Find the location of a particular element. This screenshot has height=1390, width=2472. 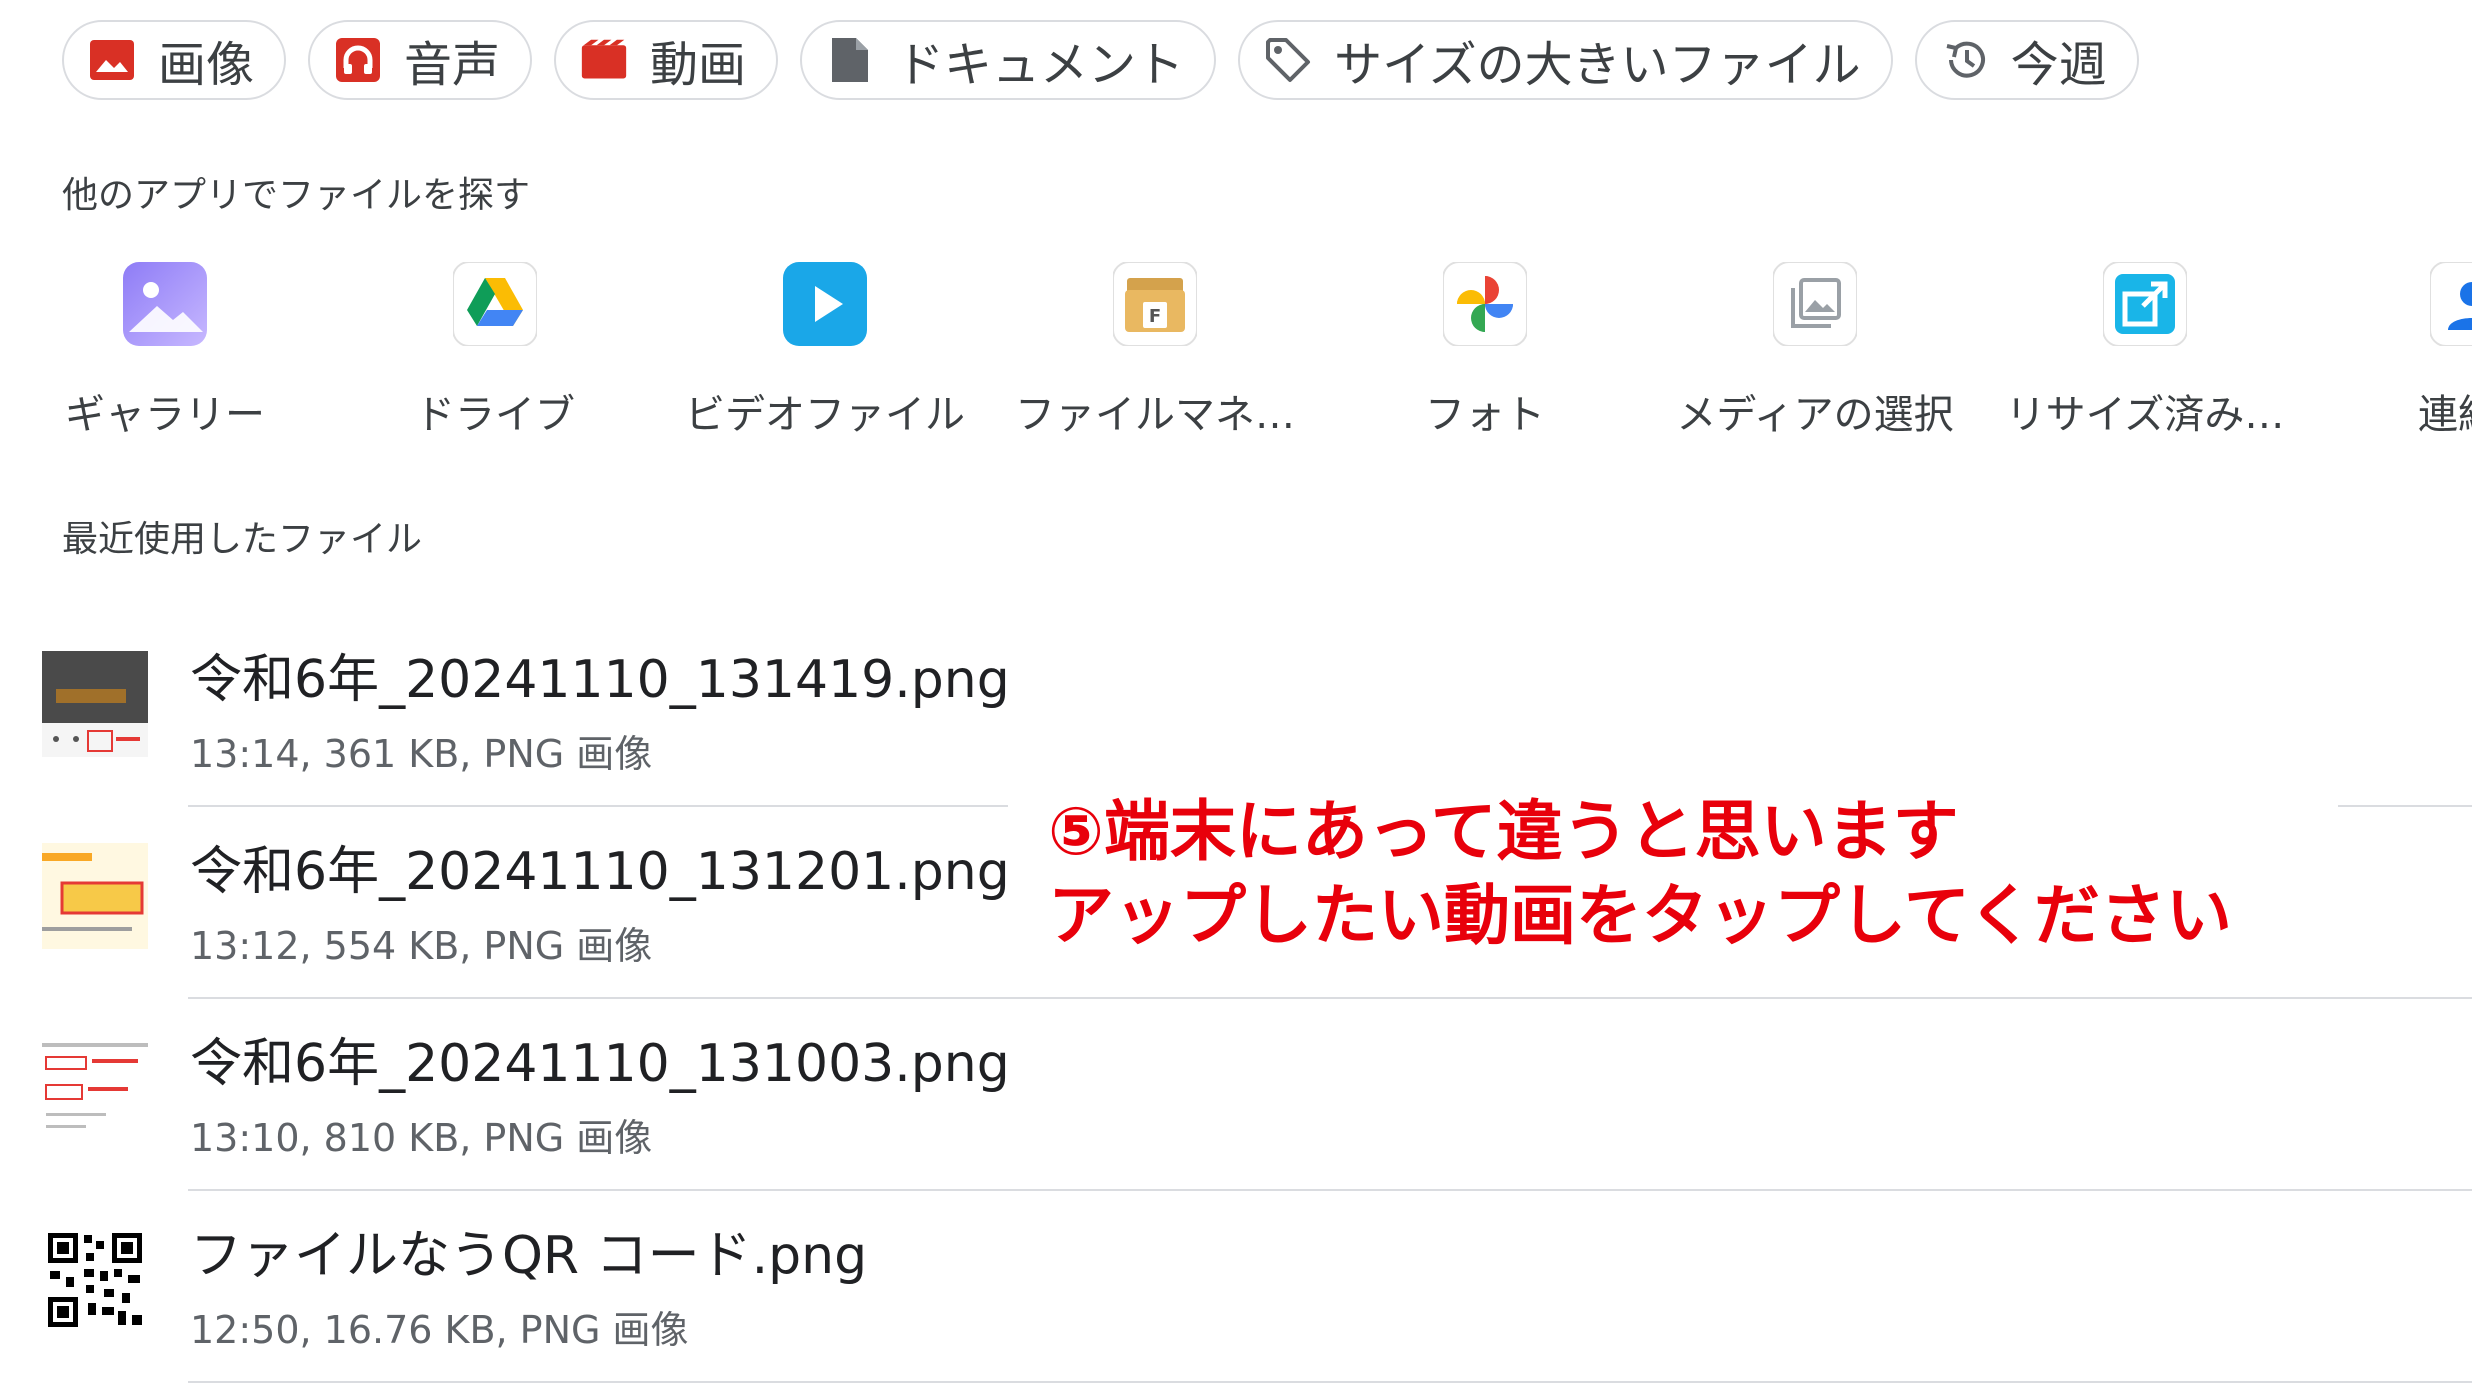

chip-label: 今週 is located at coordinates (2058, 65).